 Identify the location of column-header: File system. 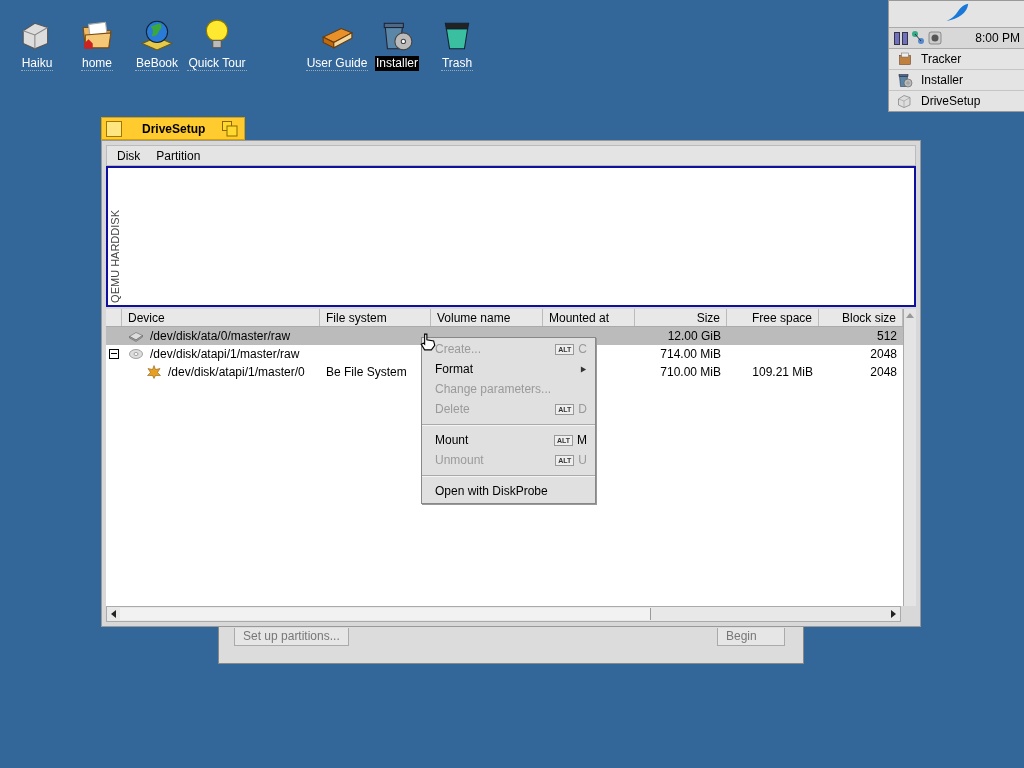
(375, 317).